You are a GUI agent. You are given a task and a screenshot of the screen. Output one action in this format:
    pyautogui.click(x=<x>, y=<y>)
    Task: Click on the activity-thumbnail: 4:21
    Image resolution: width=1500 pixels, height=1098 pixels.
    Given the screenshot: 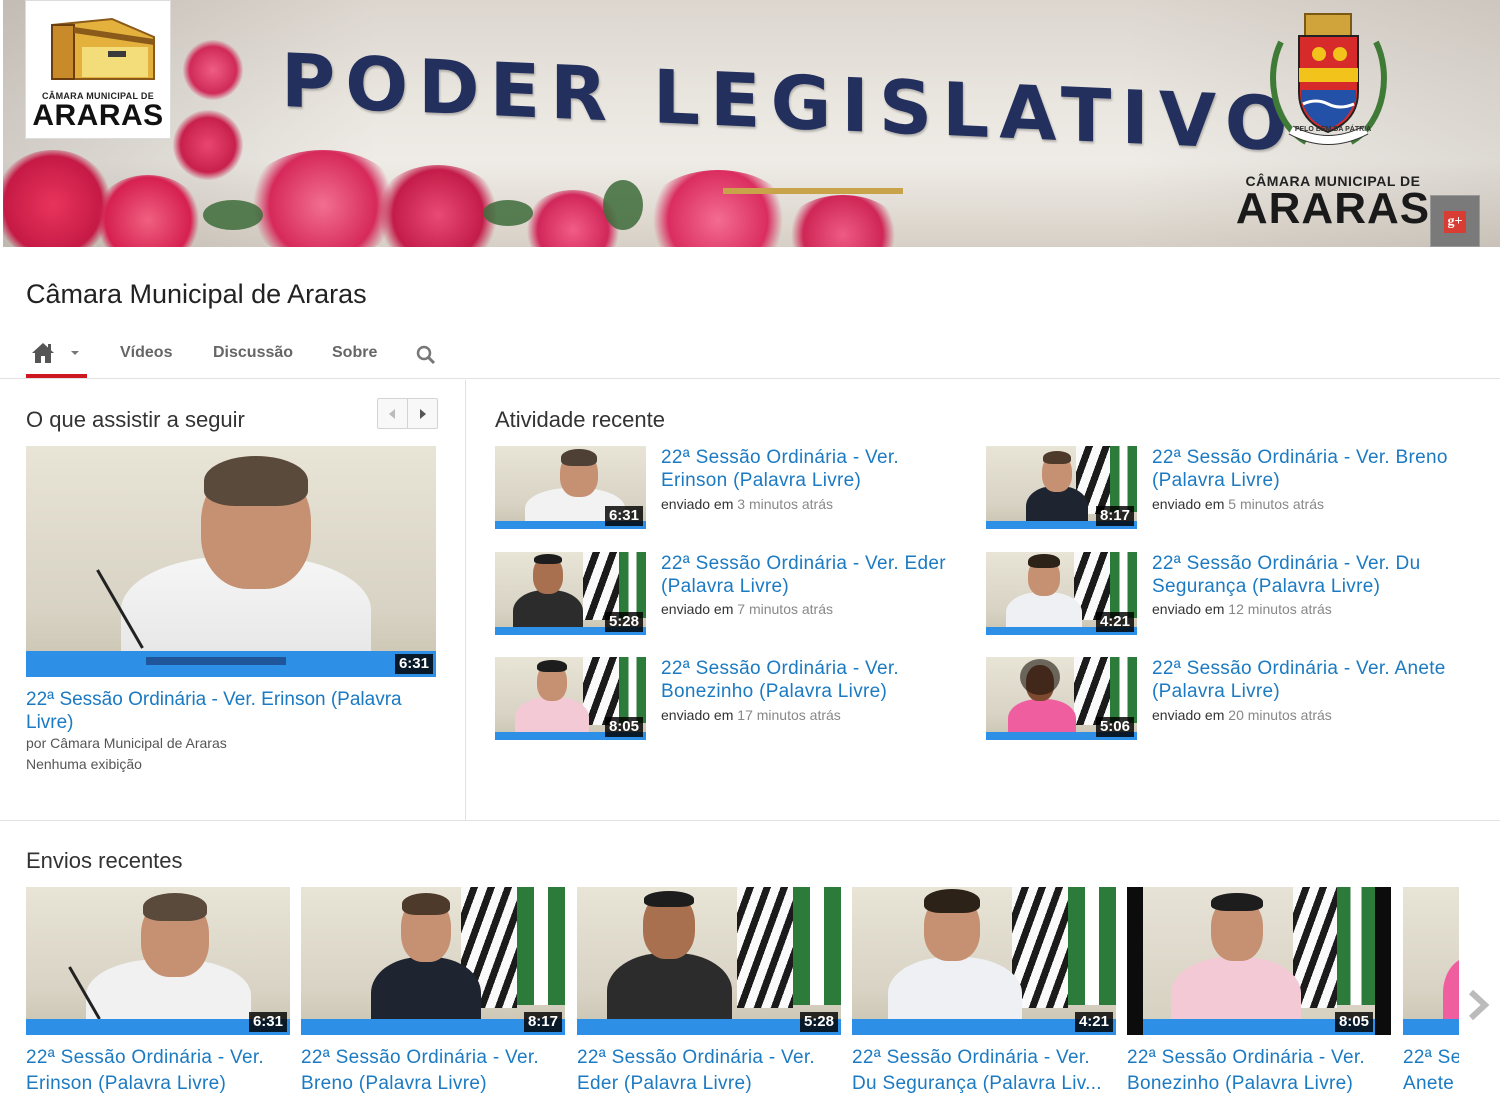 What is the action you would take?
    pyautogui.click(x=1061, y=593)
    